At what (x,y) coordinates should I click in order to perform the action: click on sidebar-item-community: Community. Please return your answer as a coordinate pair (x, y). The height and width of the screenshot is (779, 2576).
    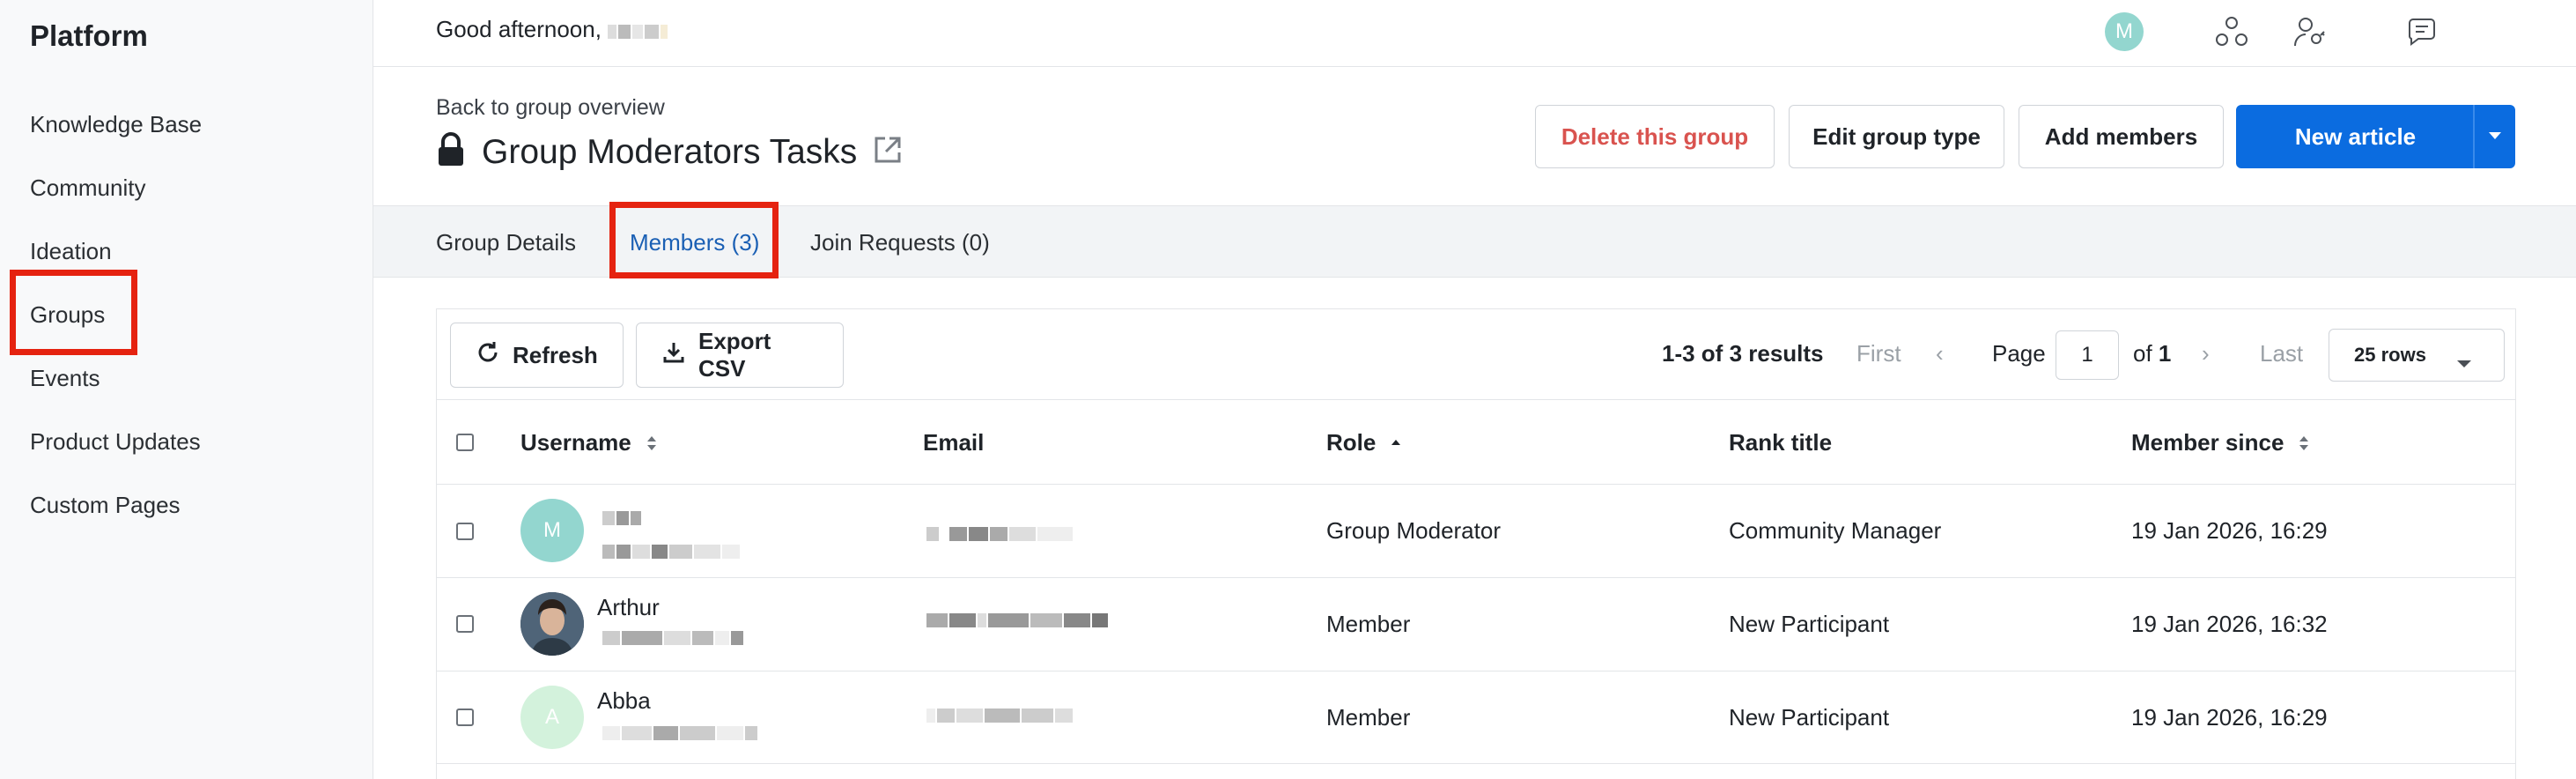
    Looking at the image, I should click on (87, 188).